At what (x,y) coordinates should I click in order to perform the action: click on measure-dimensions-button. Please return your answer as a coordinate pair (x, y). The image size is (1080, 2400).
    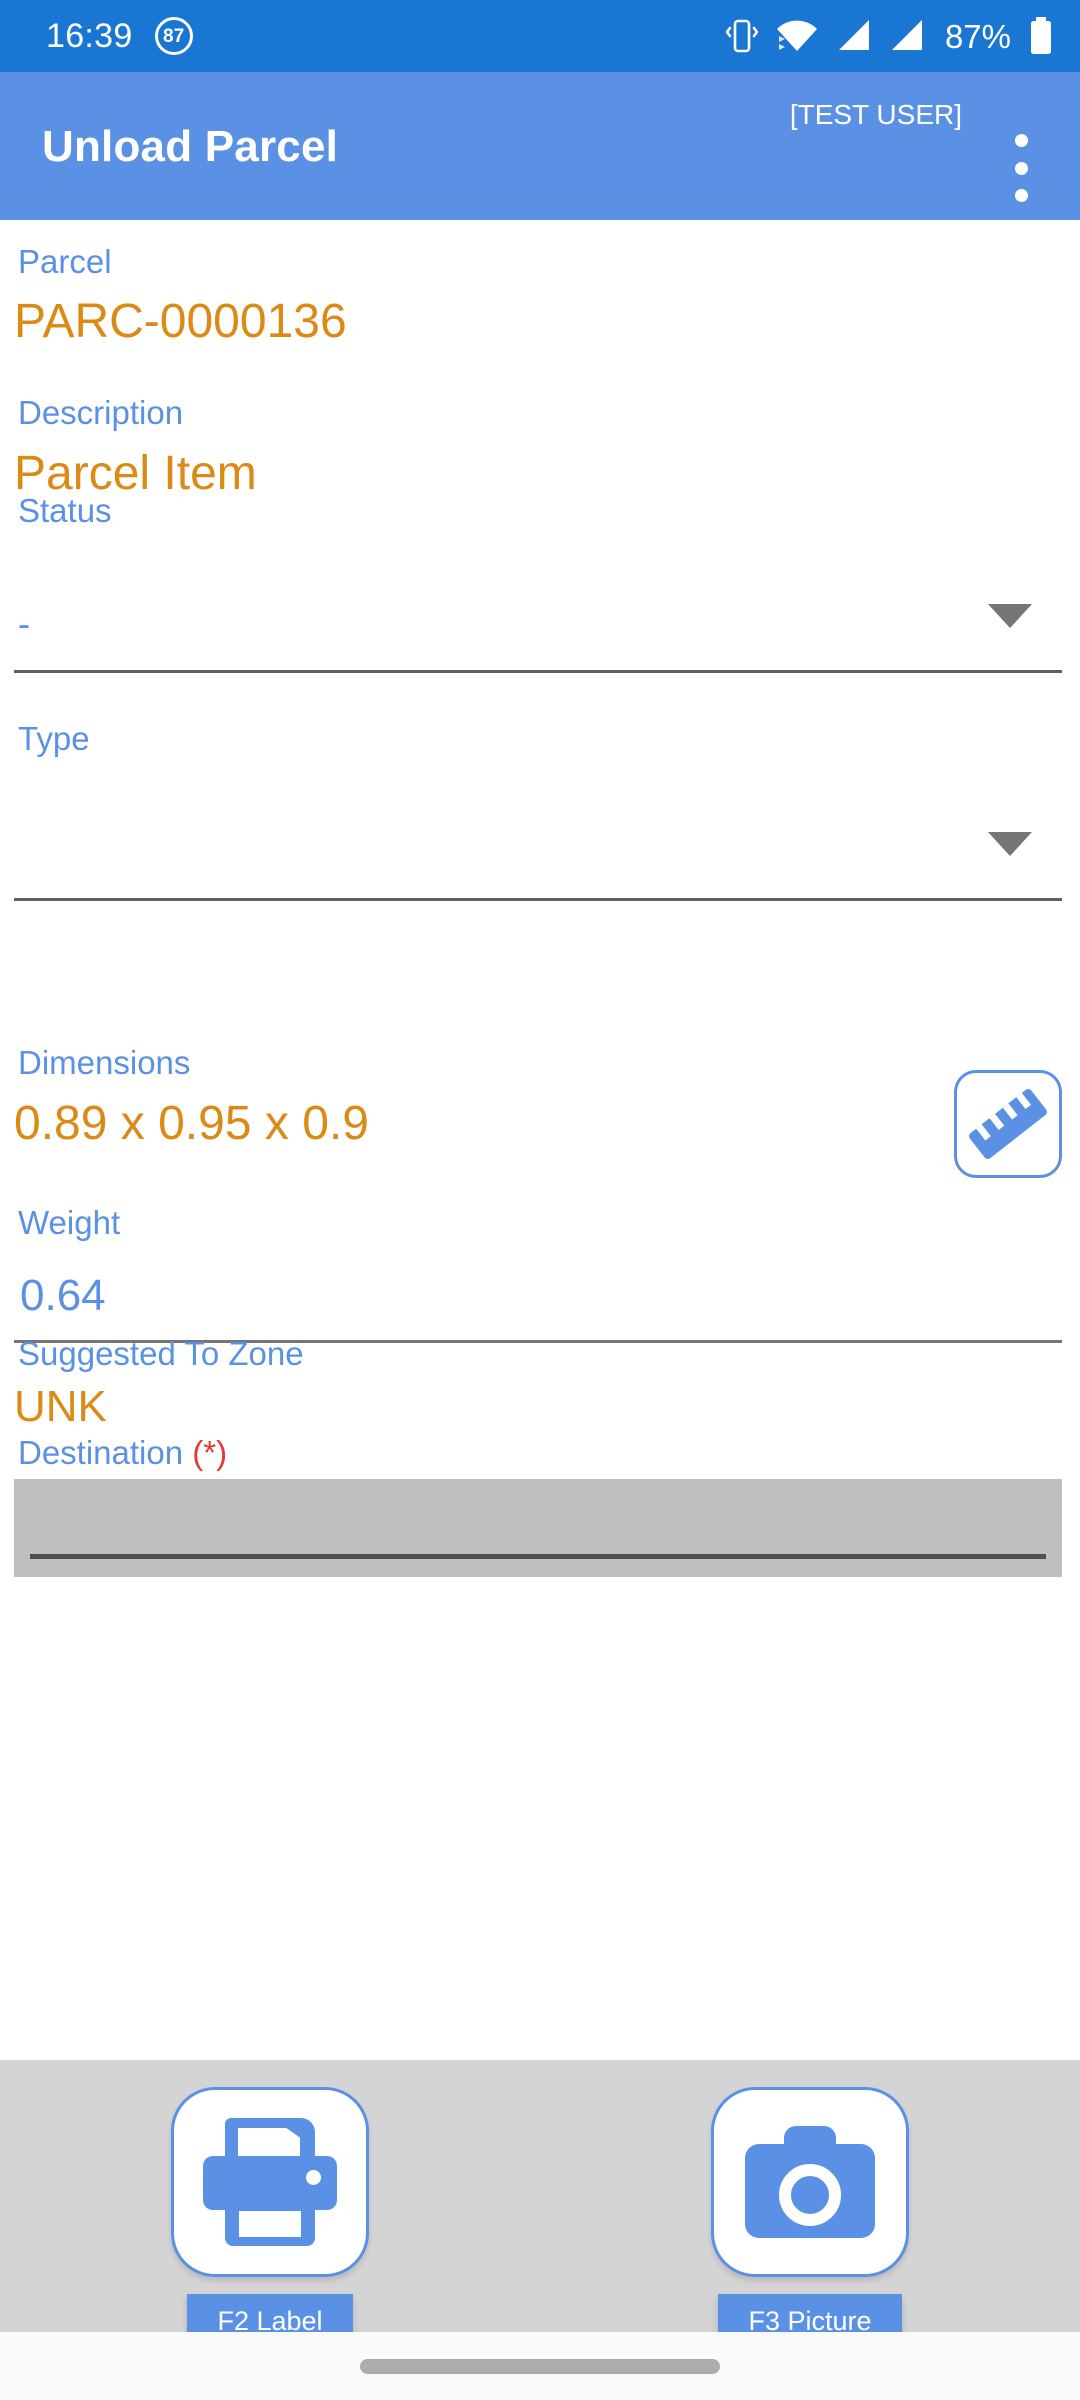
    Looking at the image, I should click on (1008, 1124).